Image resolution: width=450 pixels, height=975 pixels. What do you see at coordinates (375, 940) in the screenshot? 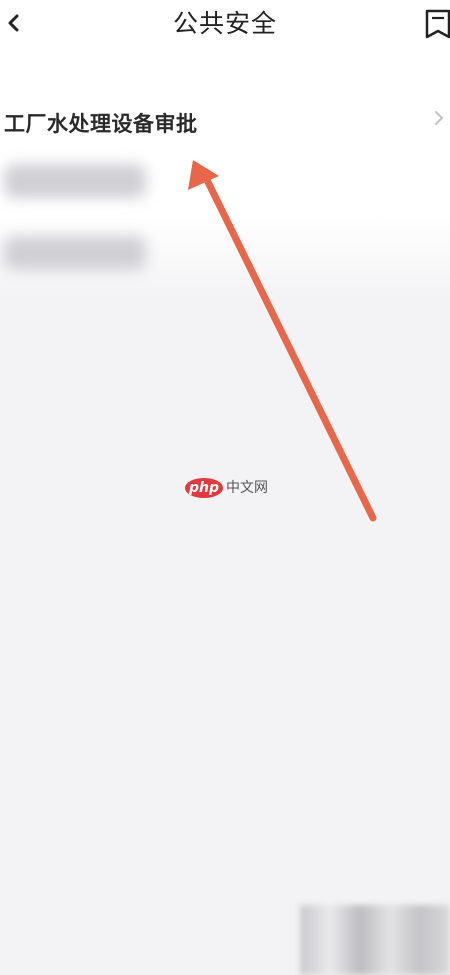
I see `blurred-region` at bounding box center [375, 940].